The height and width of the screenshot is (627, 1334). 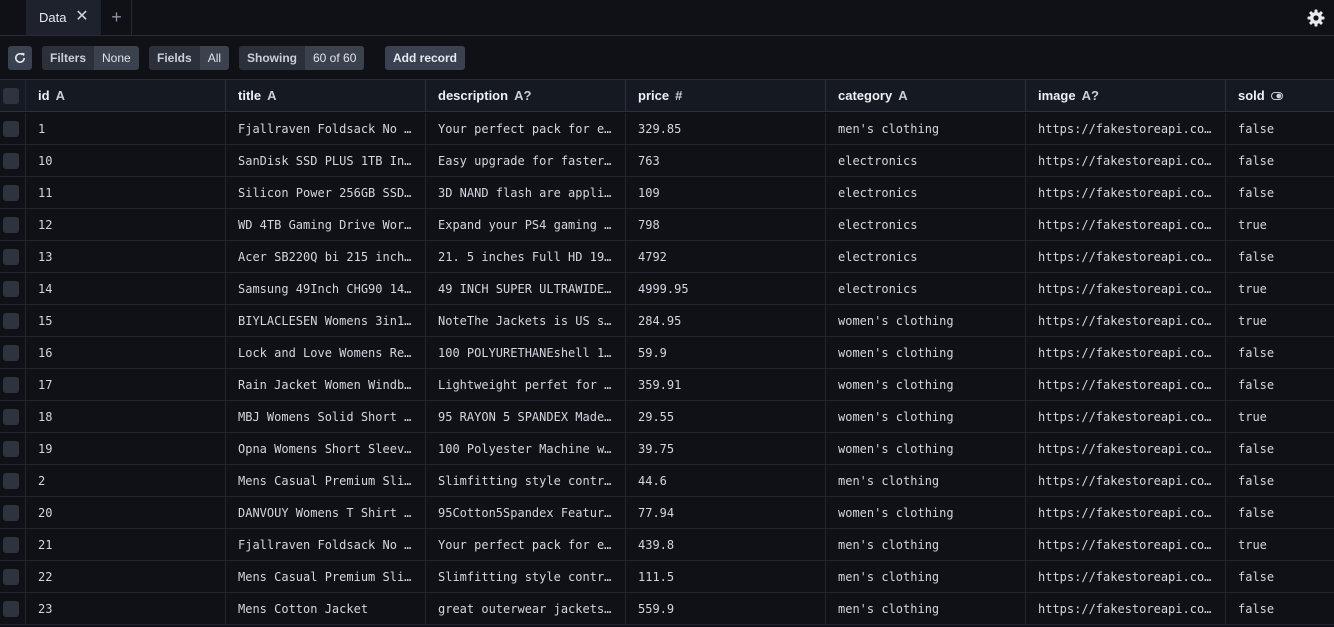 I want to click on cell-description: NoteThe Jackets is US standard size, so click(x=526, y=320).